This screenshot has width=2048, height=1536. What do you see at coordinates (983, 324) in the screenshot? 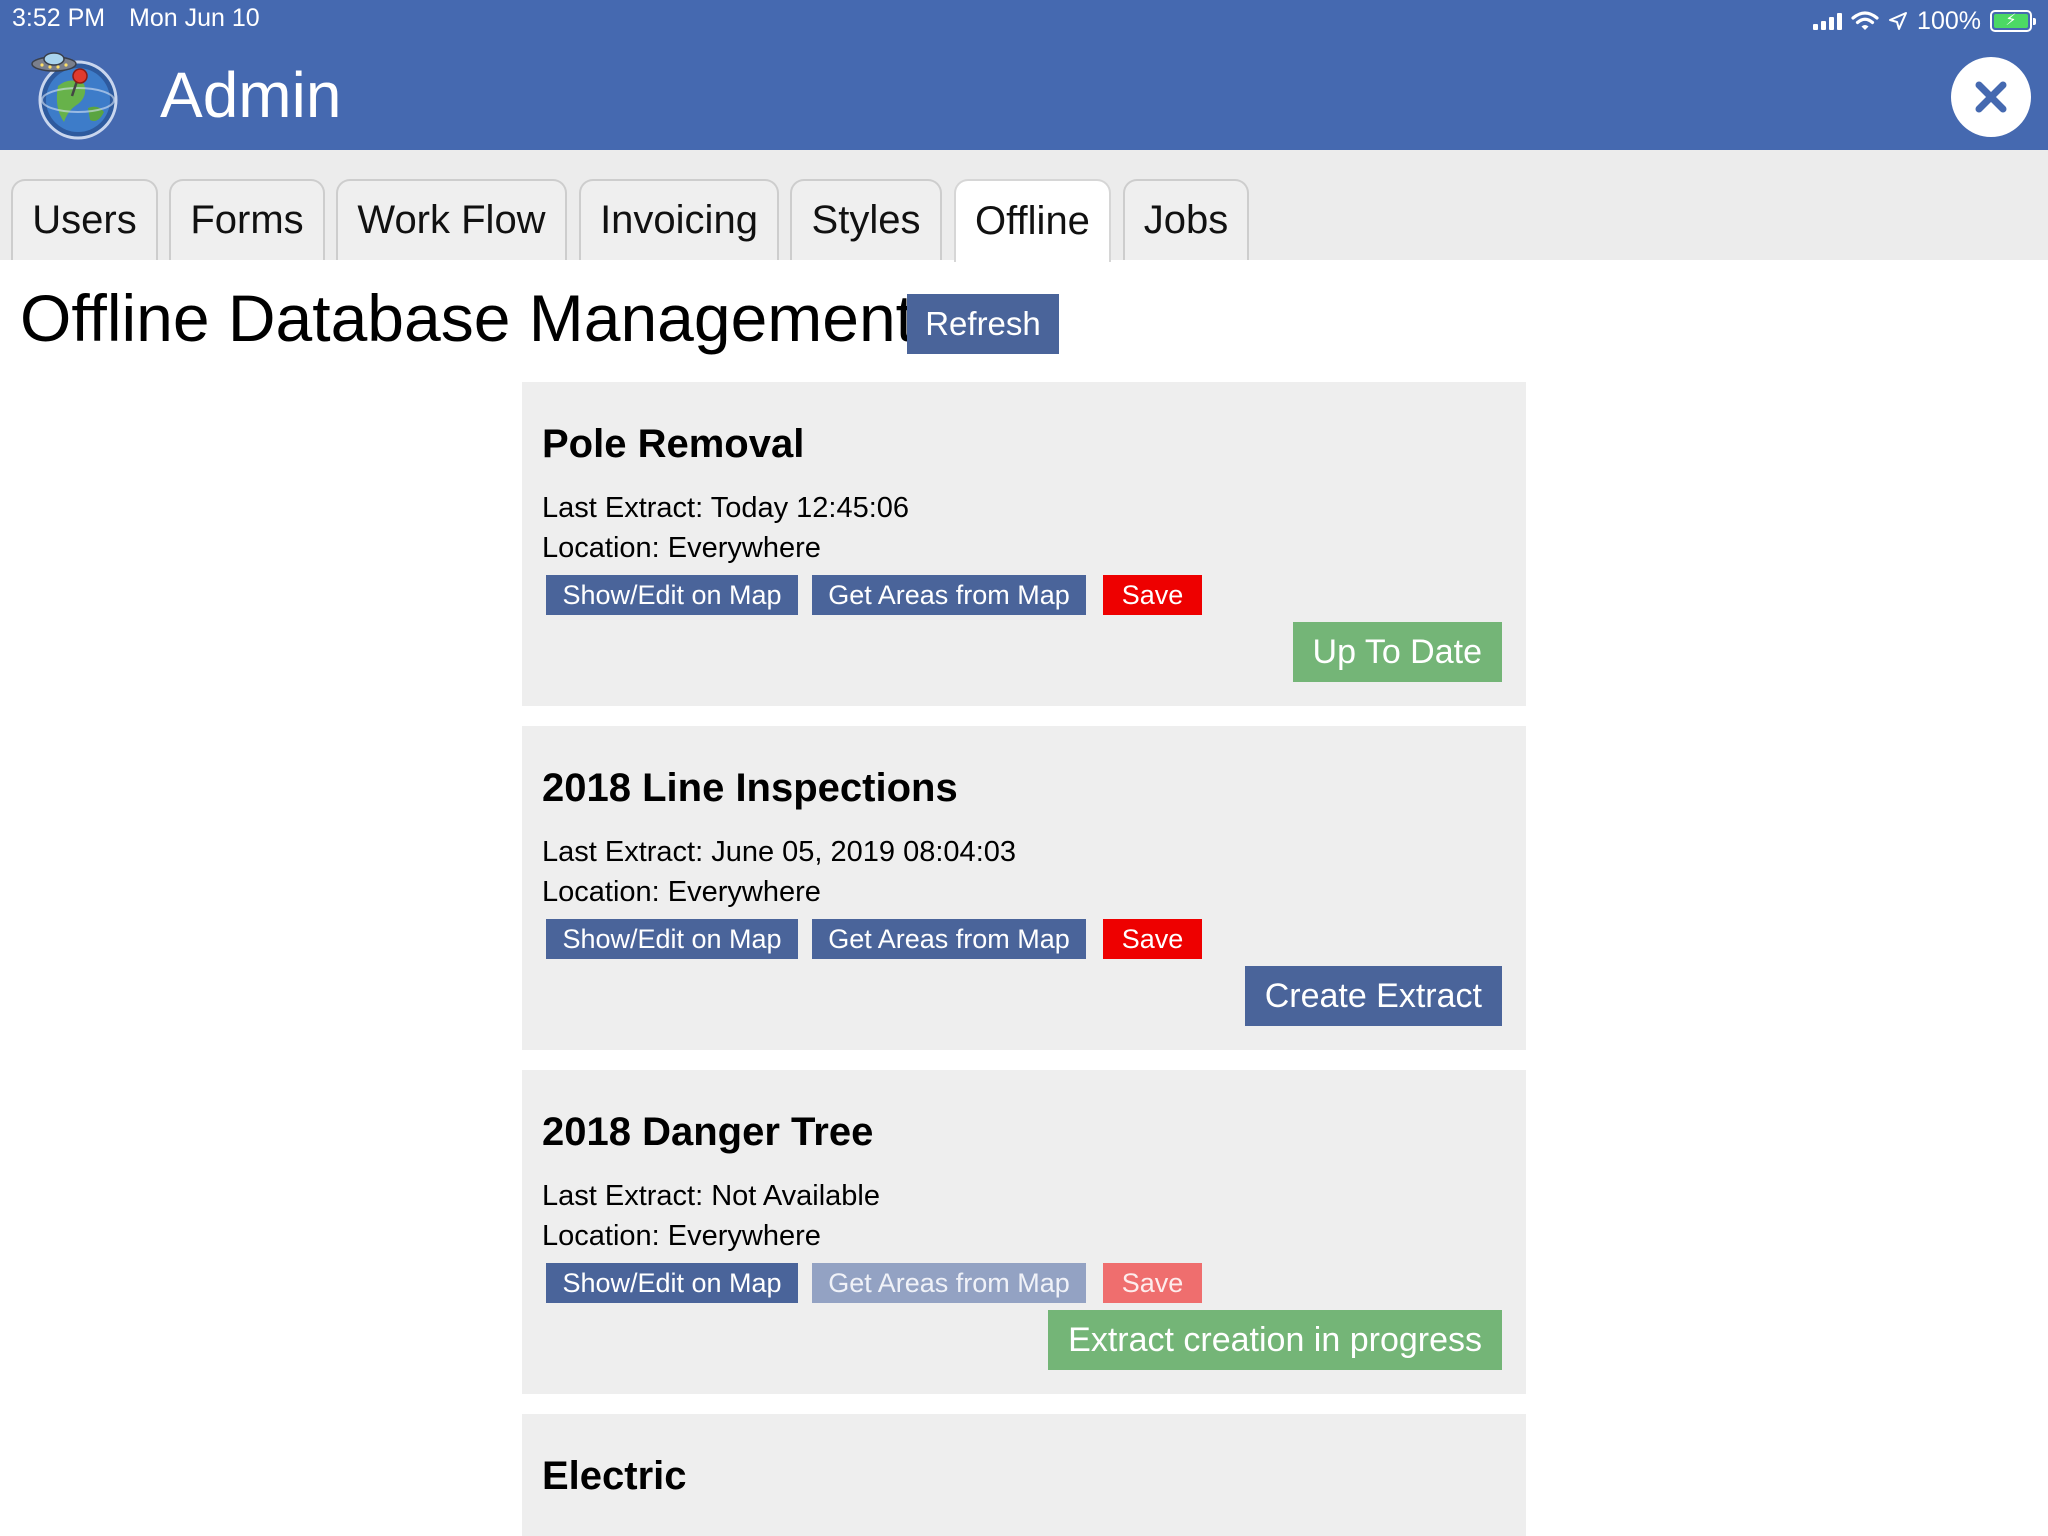
I see `refresh-button: Refresh` at bounding box center [983, 324].